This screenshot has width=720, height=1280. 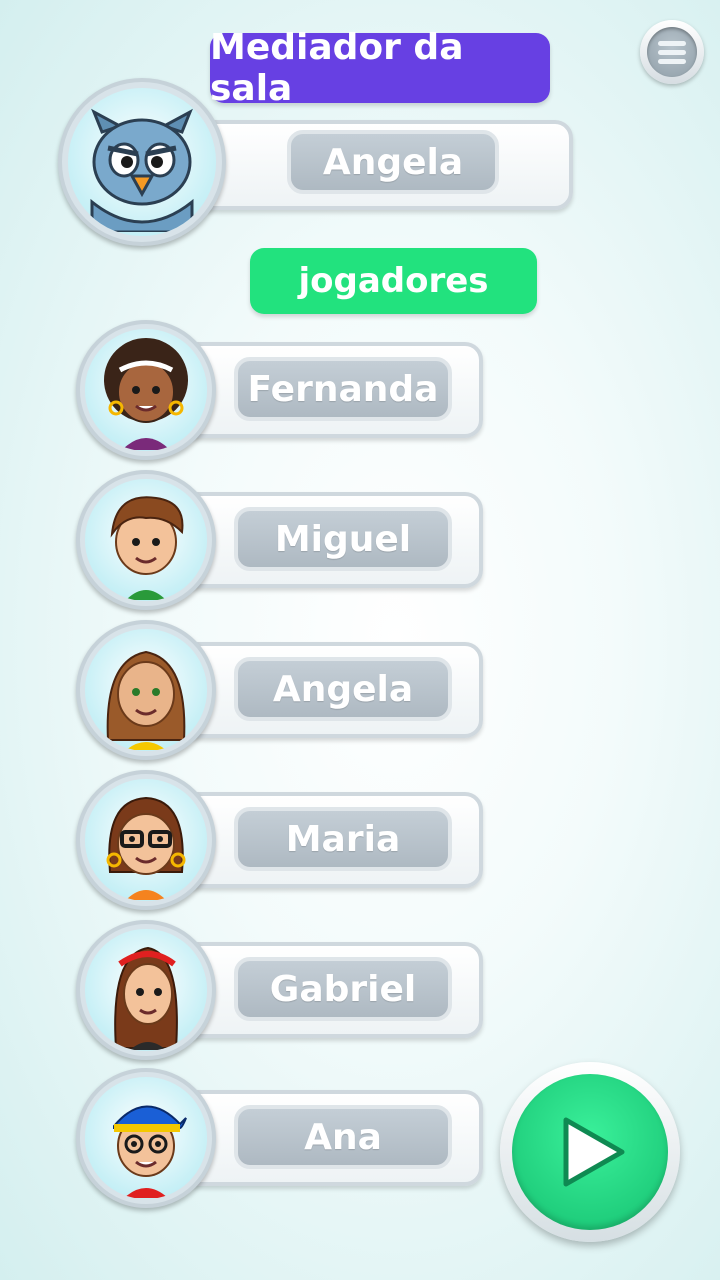 I want to click on player-row: Angela, so click(x=360, y=690).